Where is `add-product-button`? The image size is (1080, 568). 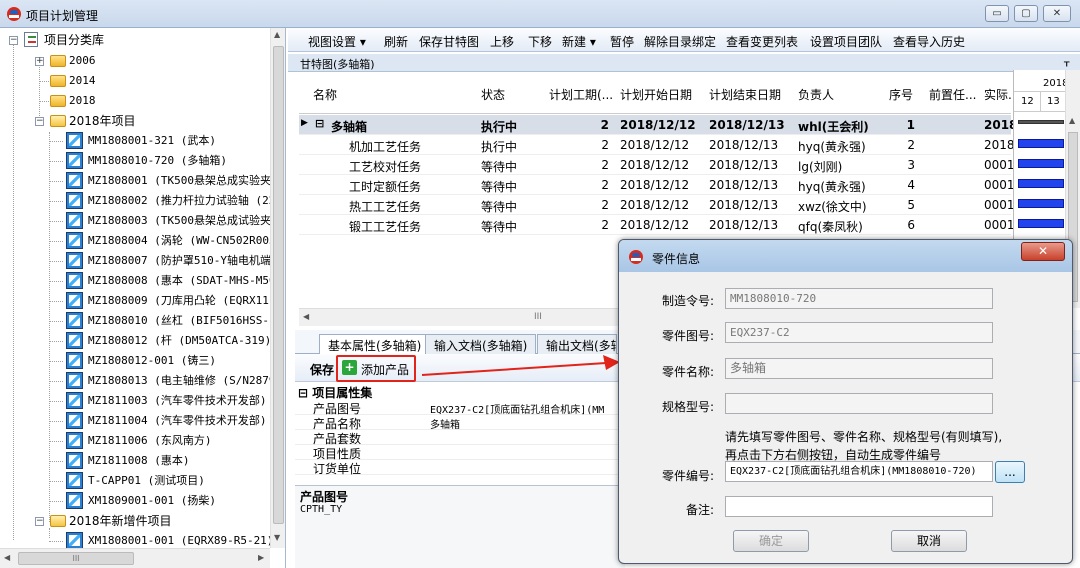
add-product-button is located at coordinates (376, 368).